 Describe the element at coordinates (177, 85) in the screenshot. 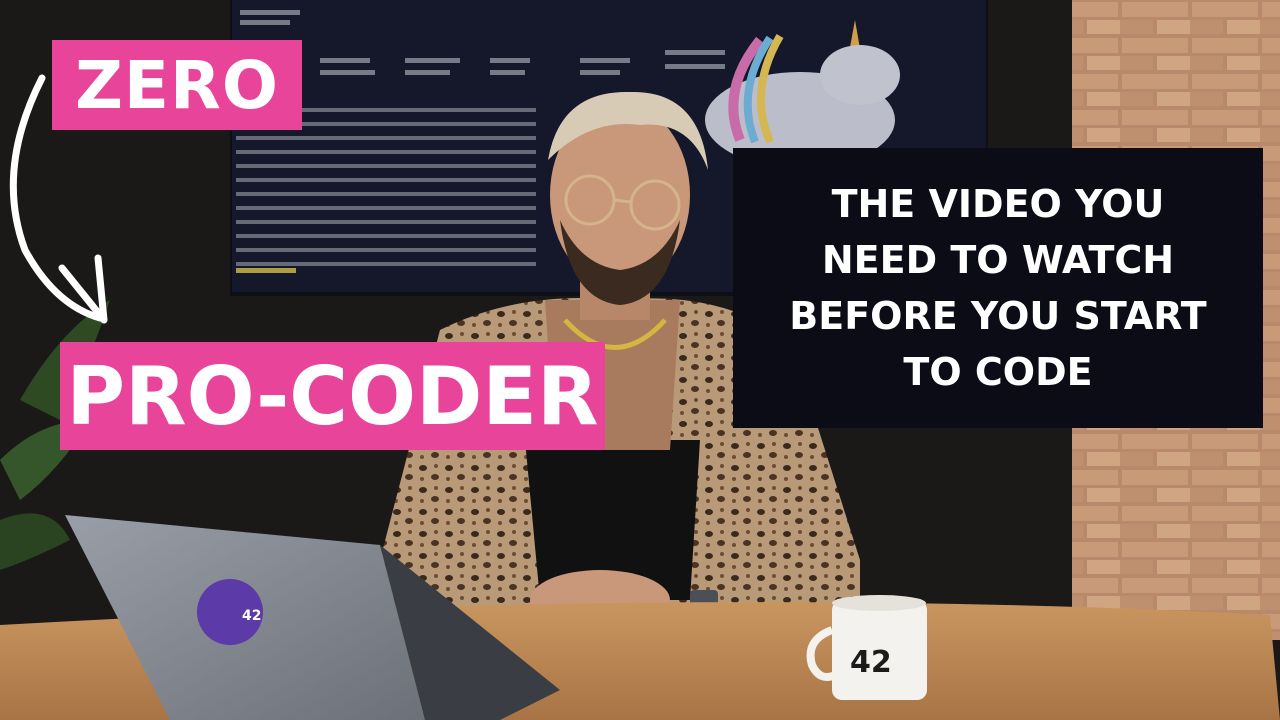

I see `zero-label: ZERO` at that location.